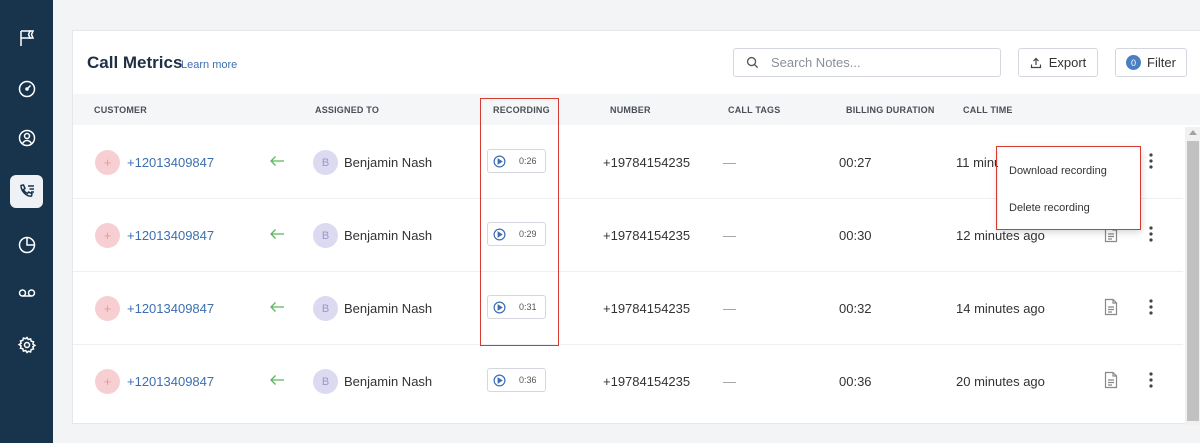 The width and height of the screenshot is (1200, 443). Describe the element at coordinates (1134, 62) in the screenshot. I see `filter-count-badge: 0` at that location.